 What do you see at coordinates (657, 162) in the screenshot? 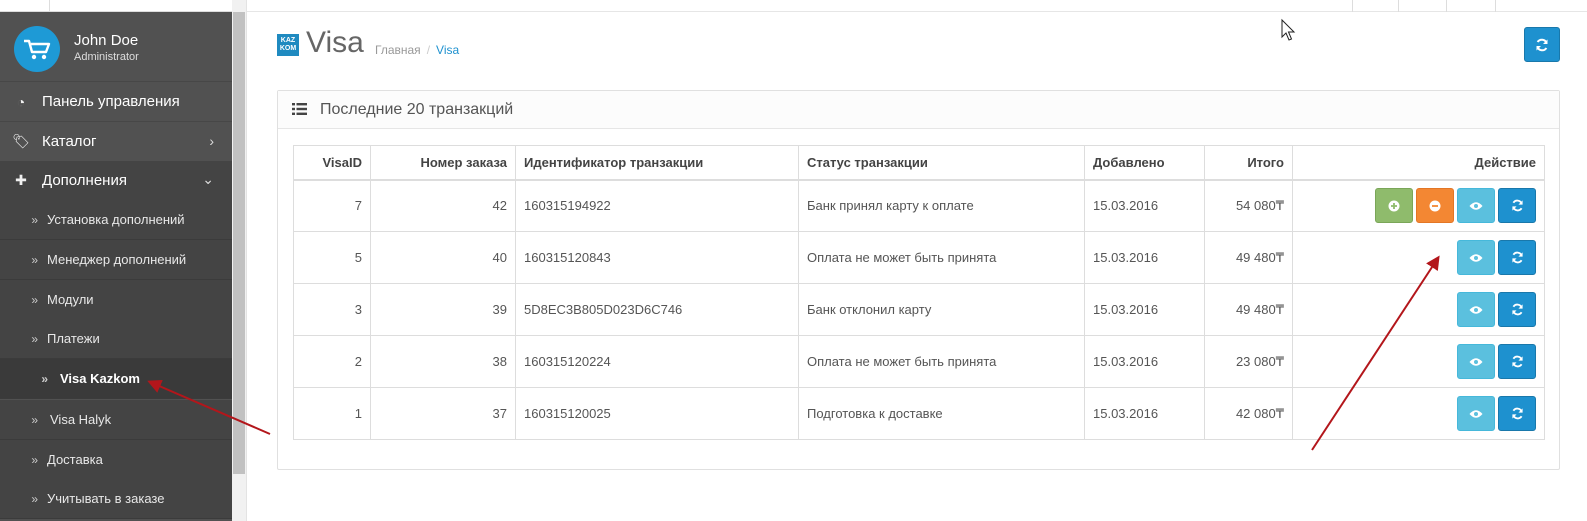
I see `column-header-transaction-id: Идентификатор транзакции` at bounding box center [657, 162].